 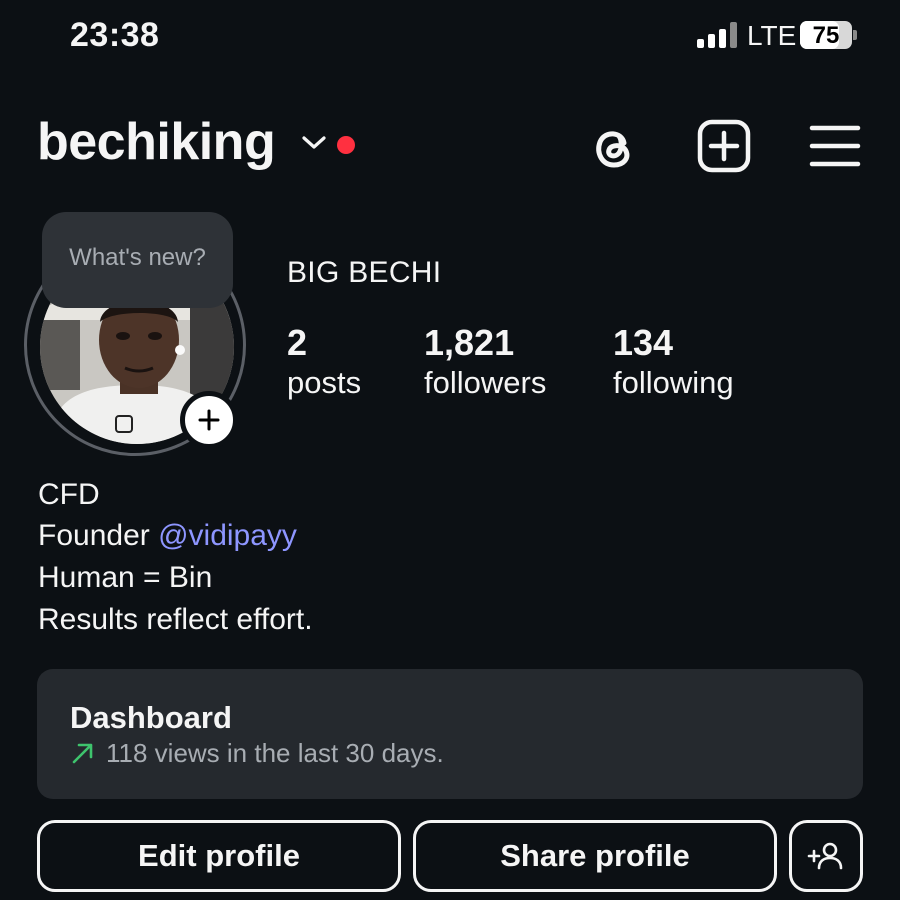 What do you see at coordinates (227, 535) in the screenshot?
I see `mention-link: @vidipayy` at bounding box center [227, 535].